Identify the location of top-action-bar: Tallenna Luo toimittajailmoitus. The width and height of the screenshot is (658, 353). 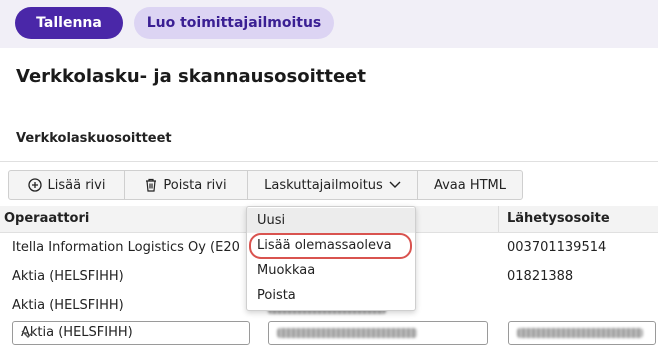
(329, 24).